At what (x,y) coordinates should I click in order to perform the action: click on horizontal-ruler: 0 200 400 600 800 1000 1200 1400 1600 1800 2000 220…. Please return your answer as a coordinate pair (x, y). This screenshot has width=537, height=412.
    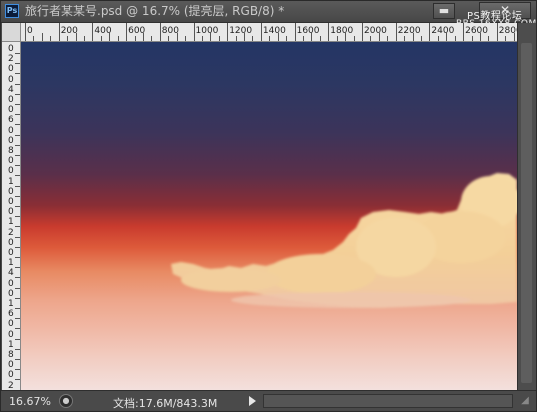
    Looking at the image, I should click on (269, 32).